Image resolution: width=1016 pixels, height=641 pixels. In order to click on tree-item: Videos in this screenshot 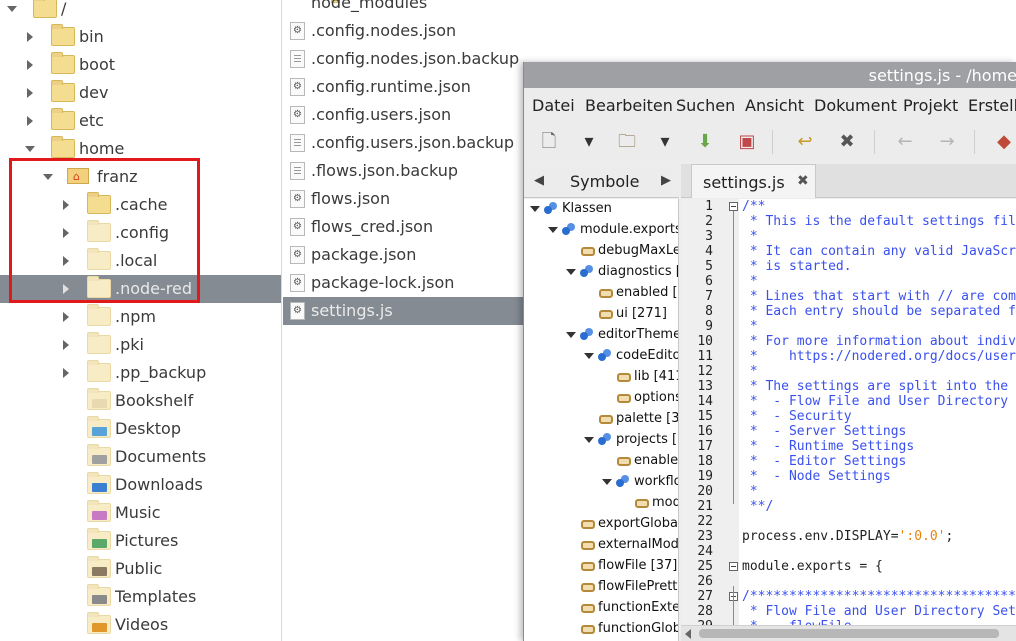, I will do `click(140, 625)`.